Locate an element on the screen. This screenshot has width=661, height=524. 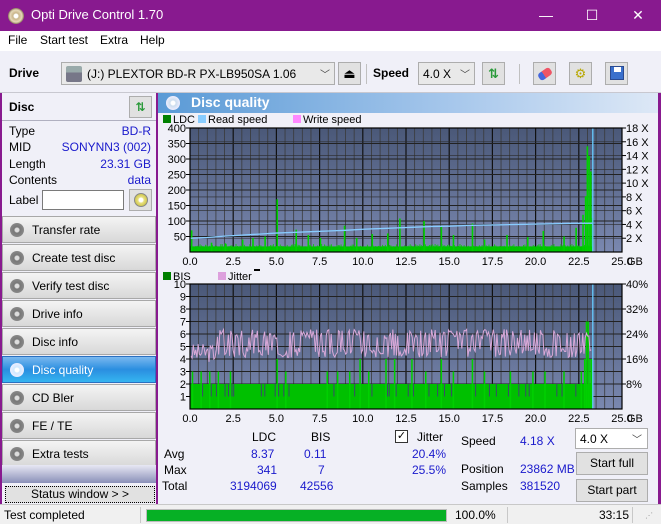
settings-button: ⚙ is located at coordinates (580, 73).